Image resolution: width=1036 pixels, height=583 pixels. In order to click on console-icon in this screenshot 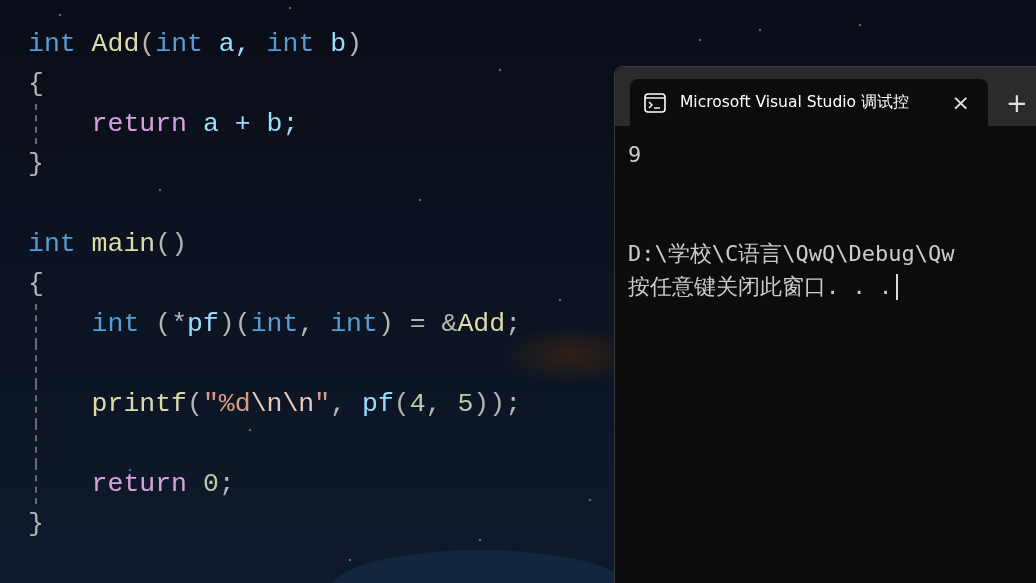, I will do `click(655, 102)`.